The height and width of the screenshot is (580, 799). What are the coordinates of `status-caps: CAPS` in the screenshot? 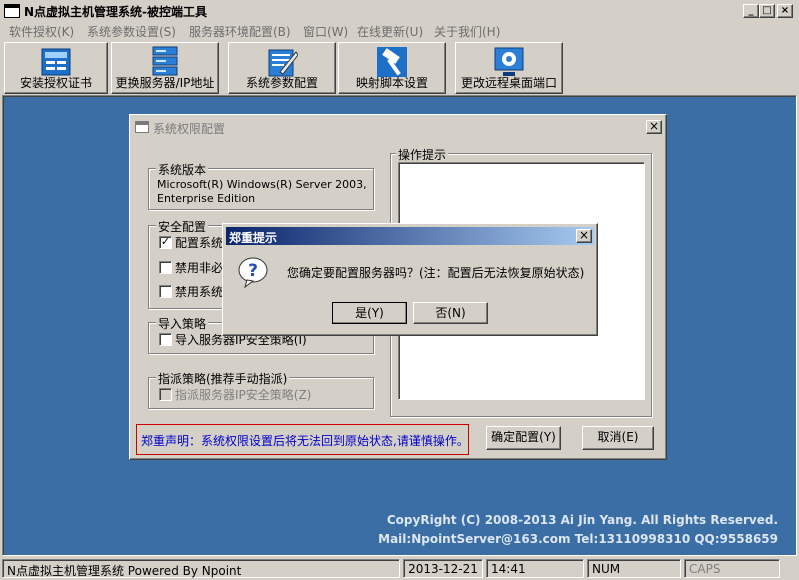 It's located at (732, 568).